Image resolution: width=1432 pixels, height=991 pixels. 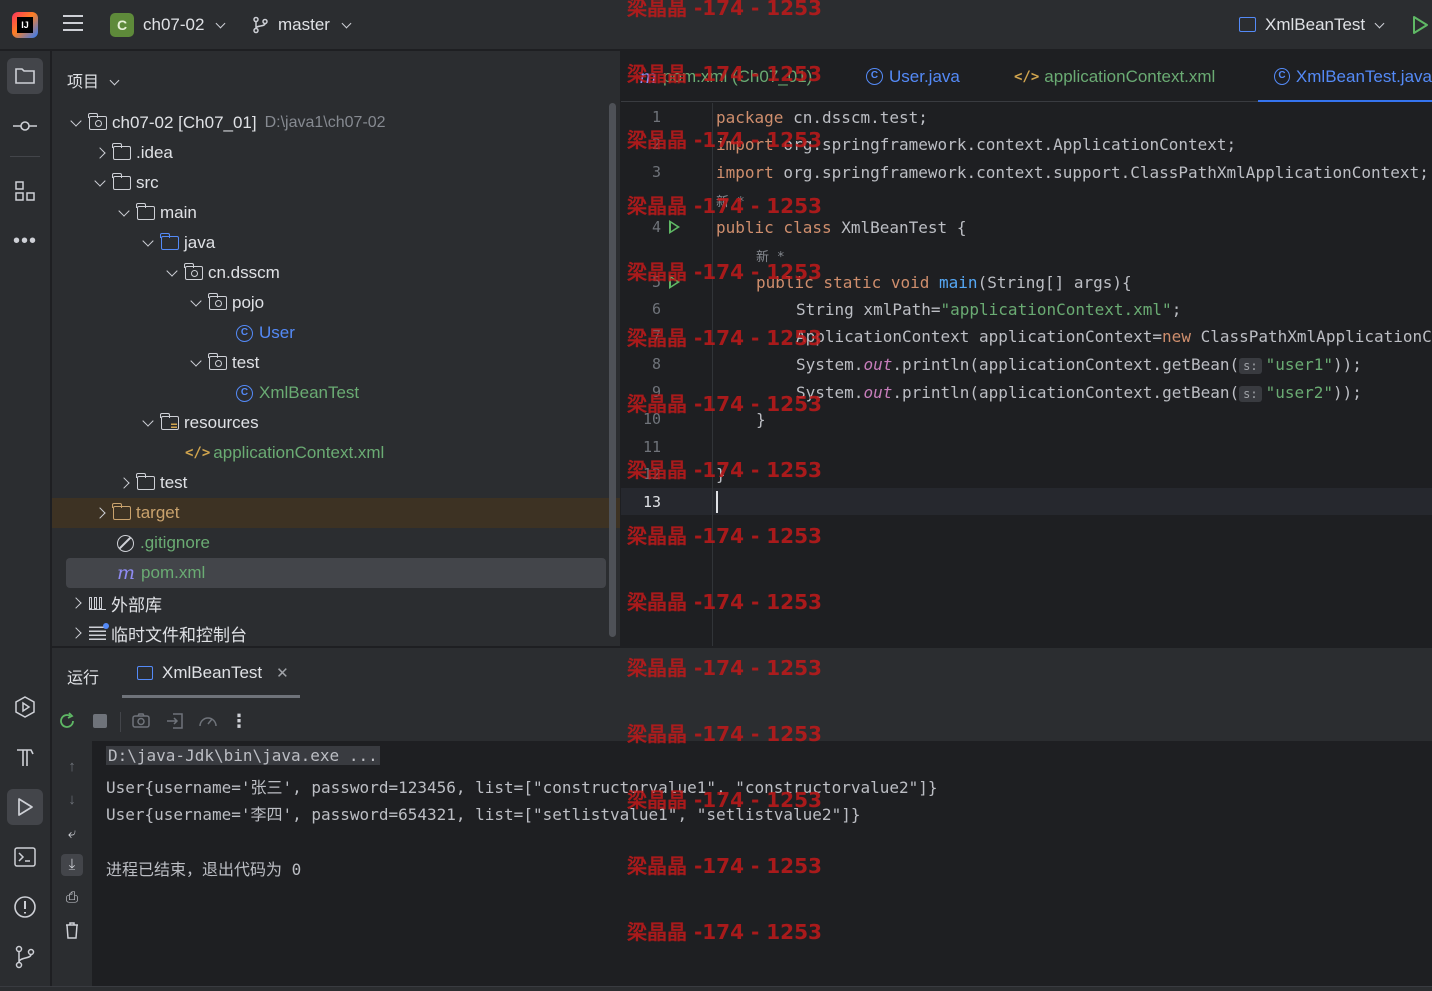 I want to click on run-tool-button, so click(x=25, y=807).